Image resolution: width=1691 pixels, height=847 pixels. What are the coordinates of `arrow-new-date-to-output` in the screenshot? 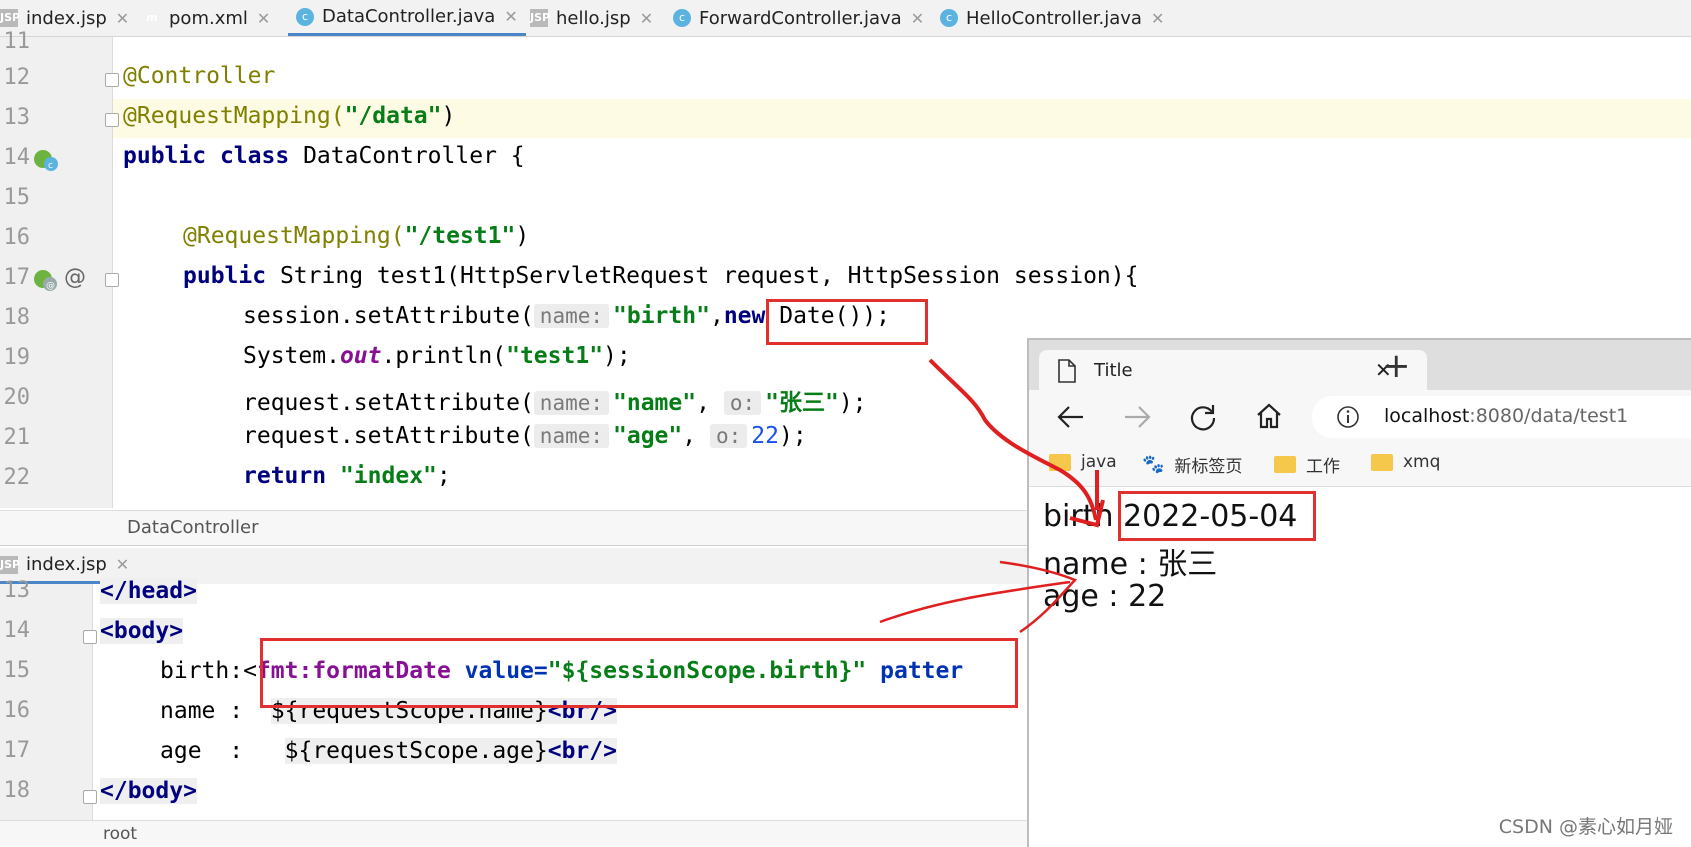 It's located at (1013, 439).